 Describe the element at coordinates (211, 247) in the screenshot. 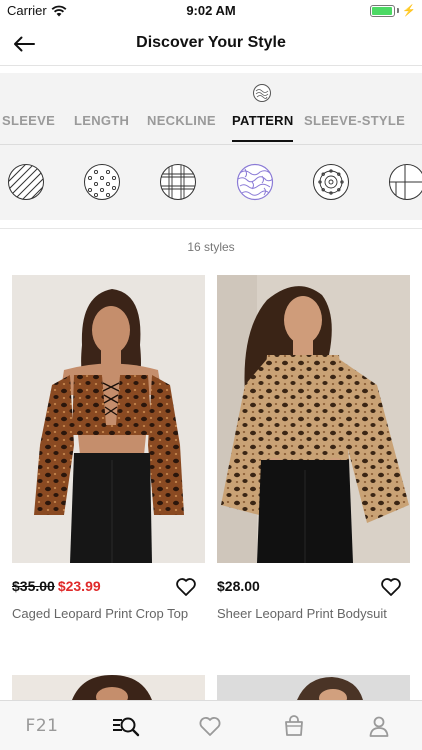

I see `results-count: 16 styles` at that location.